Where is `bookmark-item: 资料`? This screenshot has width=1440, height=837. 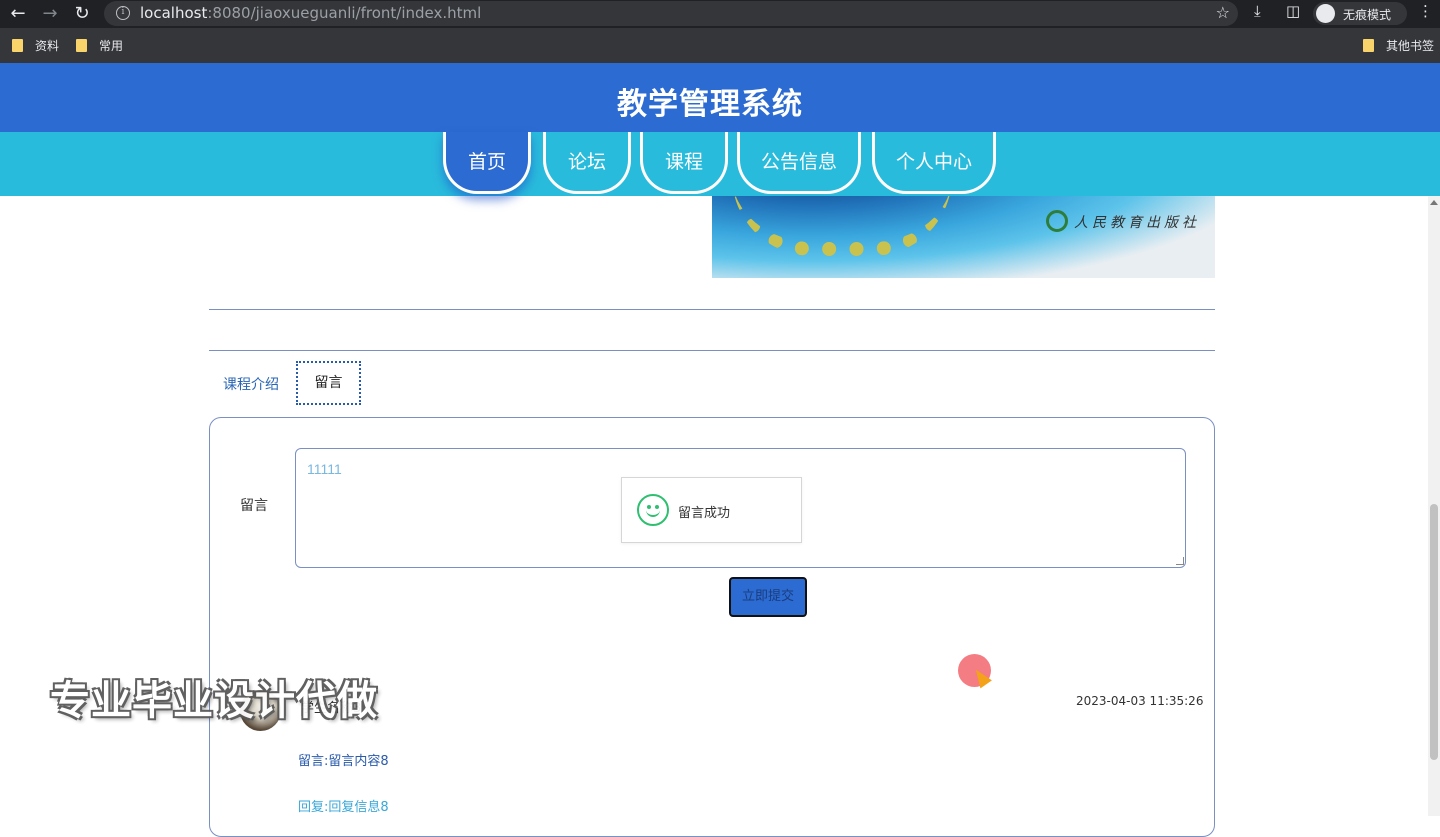
bookmark-item: 资料 is located at coordinates (35, 45).